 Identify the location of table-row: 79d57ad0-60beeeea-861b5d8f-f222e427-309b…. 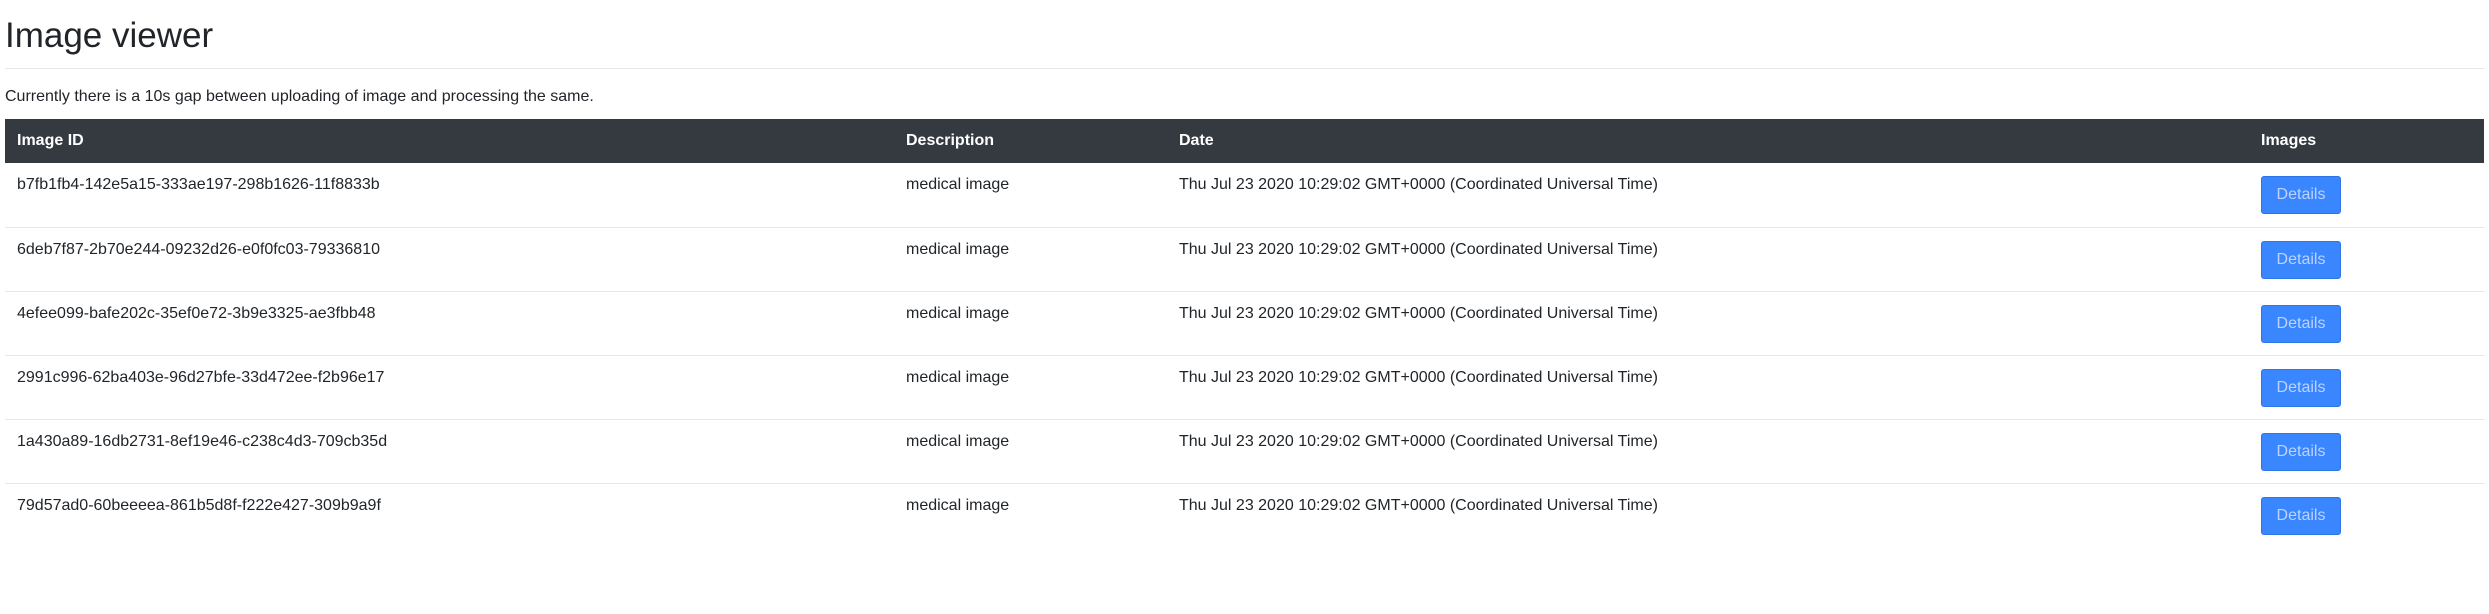
(1244, 515).